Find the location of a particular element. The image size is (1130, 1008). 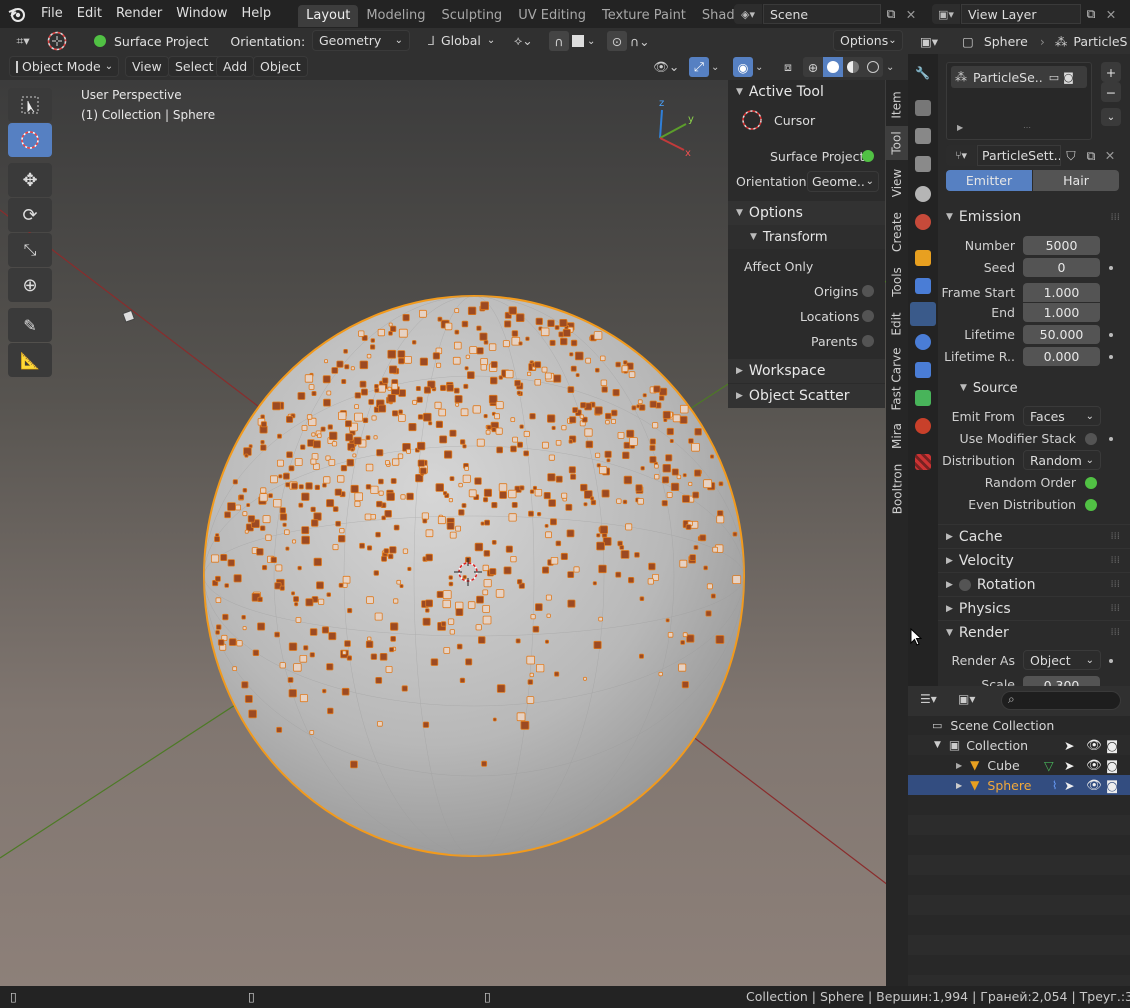

tab-edit: Edit is located at coordinates (897, 324).